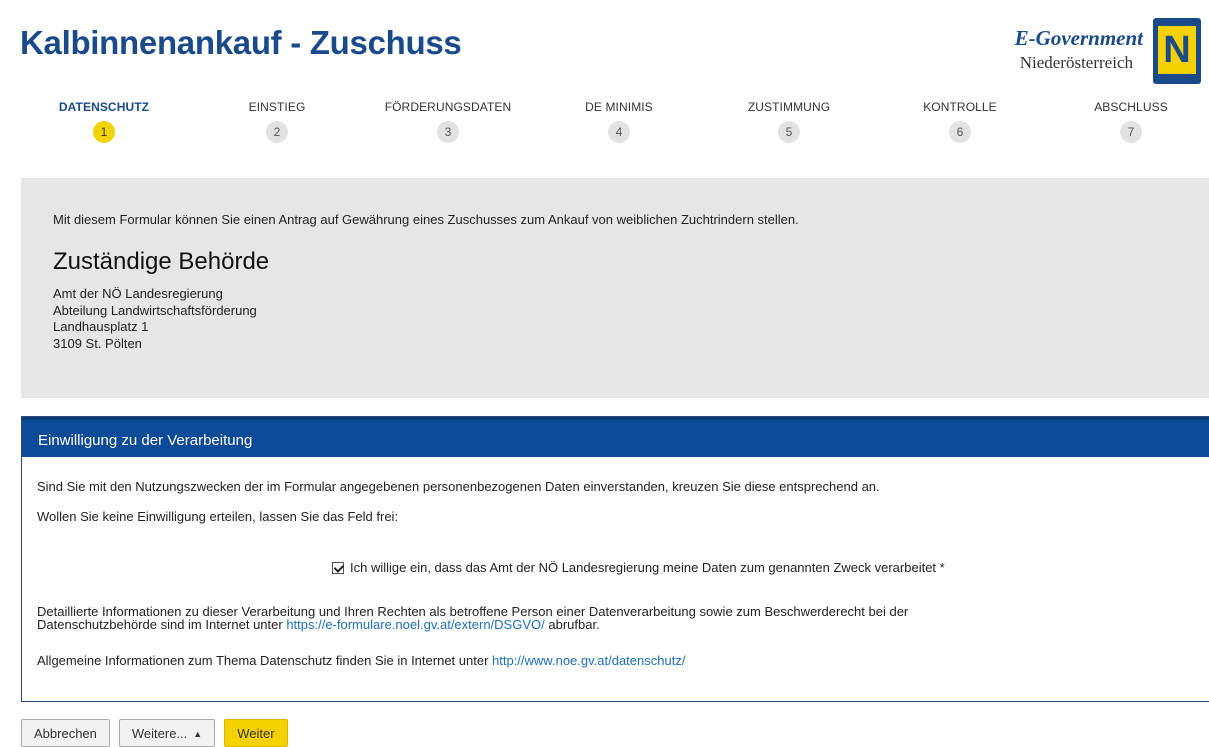  I want to click on logo-line1: E-Government, so click(1078, 38).